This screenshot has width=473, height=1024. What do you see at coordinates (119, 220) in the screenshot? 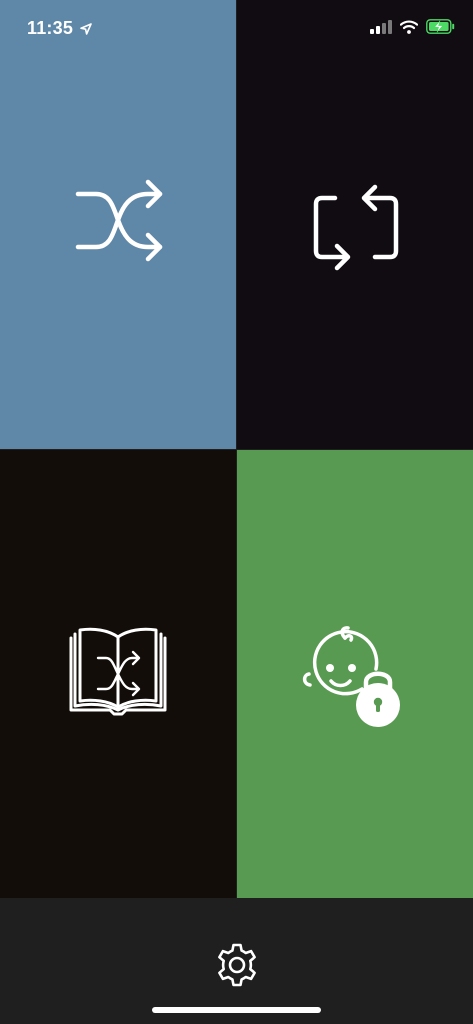
I see `shuffle-icon` at bounding box center [119, 220].